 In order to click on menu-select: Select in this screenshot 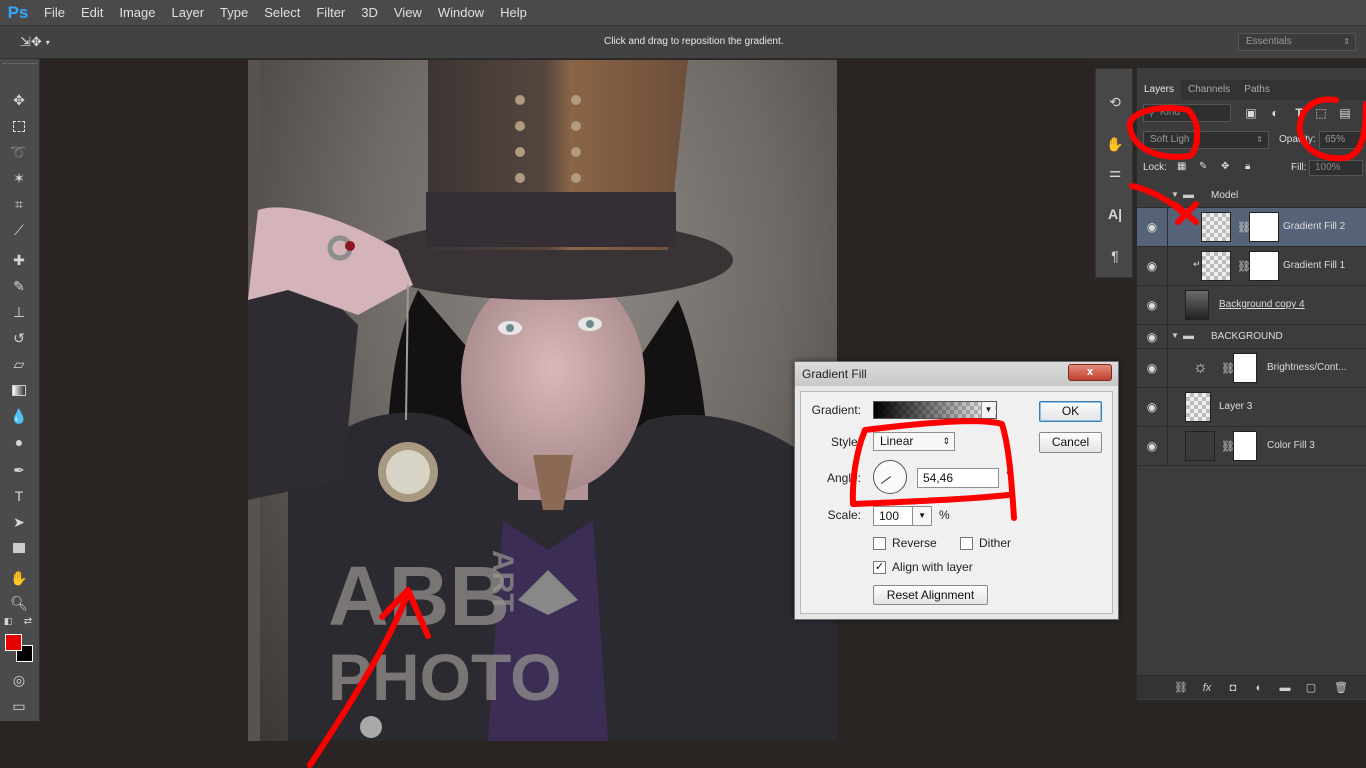, I will do `click(282, 13)`.